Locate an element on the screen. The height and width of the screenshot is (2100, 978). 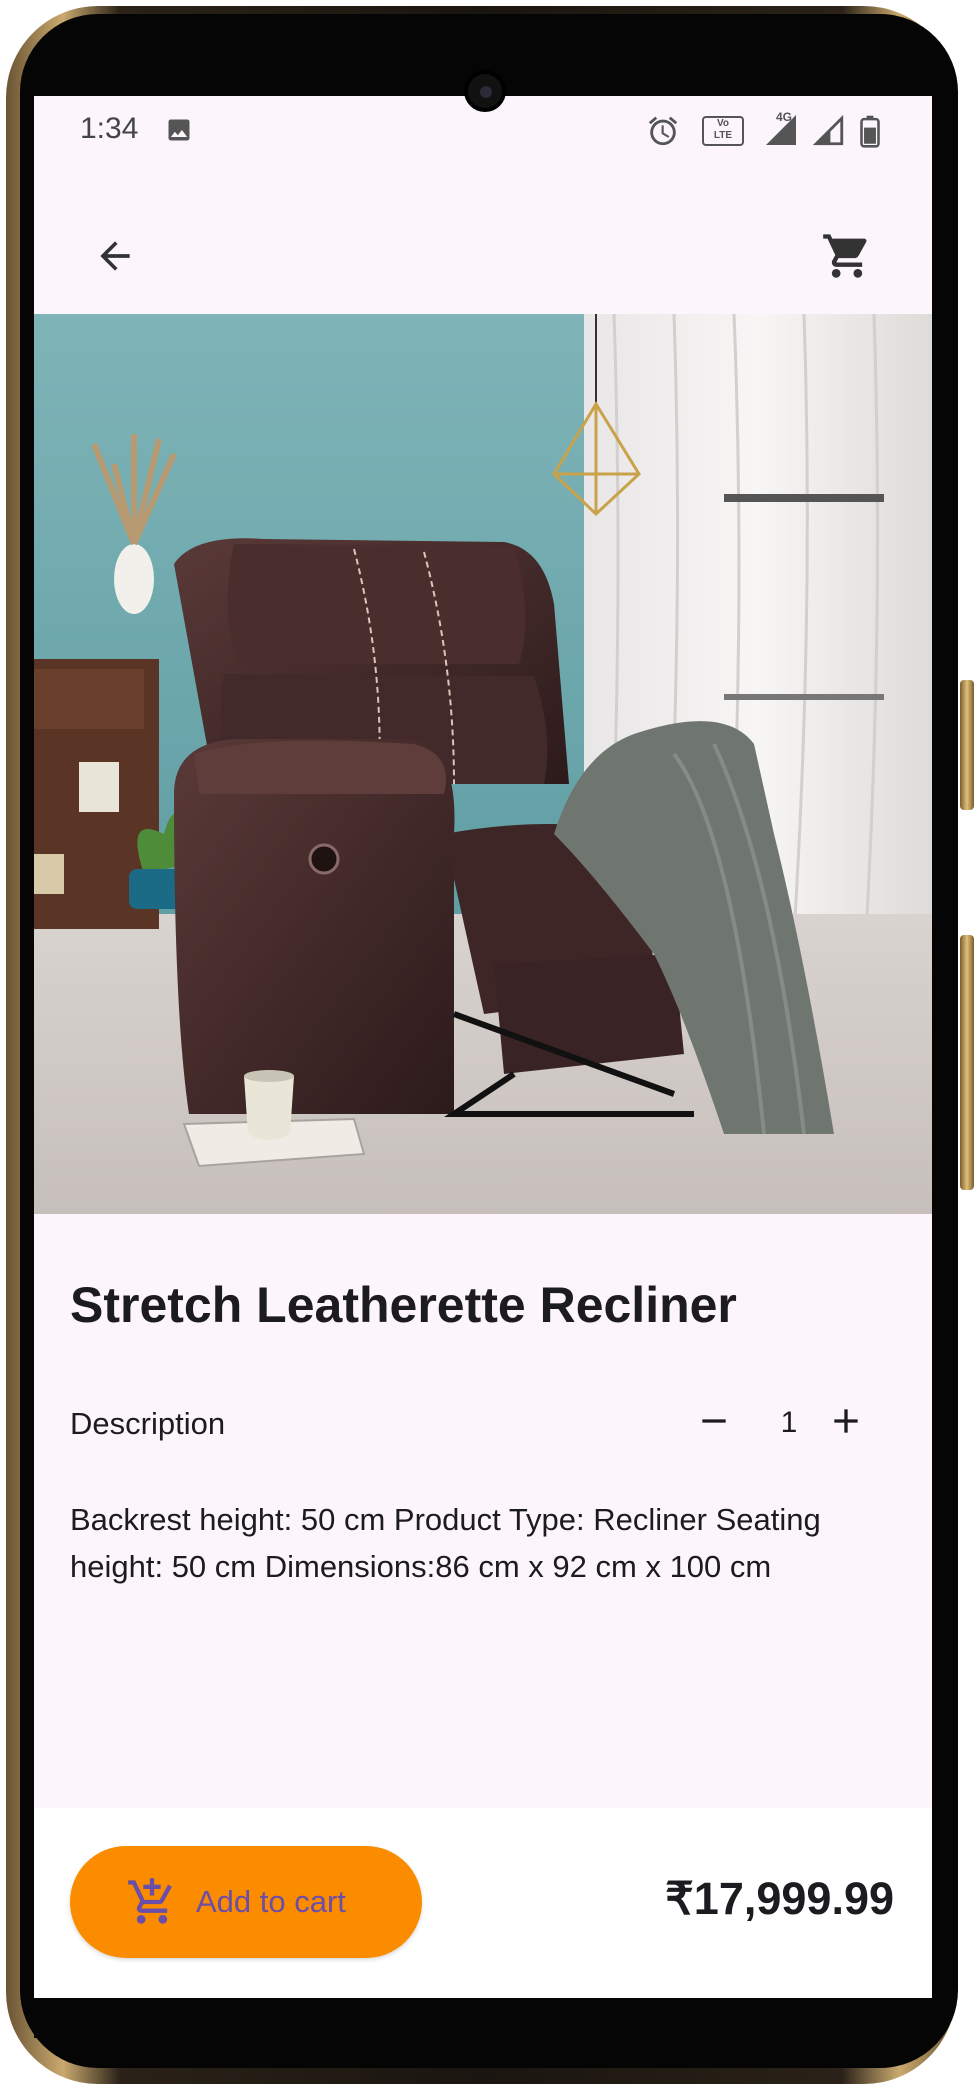
decrease-quantity-button is located at coordinates (714, 1421).